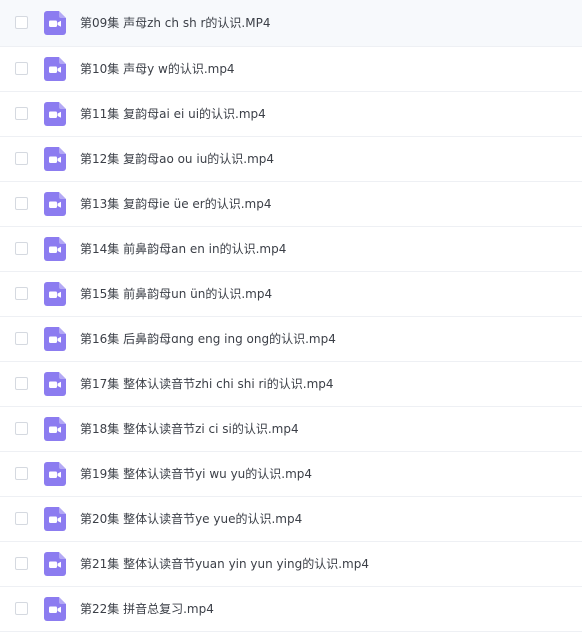 The image size is (582, 633). Describe the element at coordinates (177, 159) in the screenshot. I see `file-name: 第12集 复韵母ao ou iu的认识.mp4` at that location.